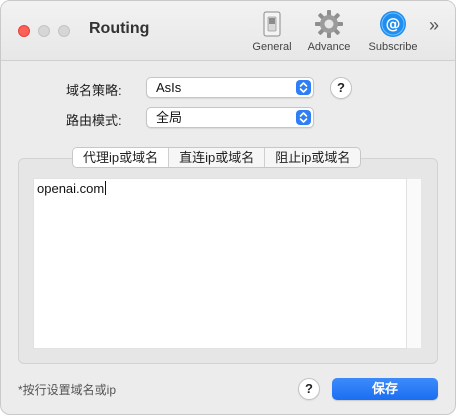 This screenshot has height=415, width=456. Describe the element at coordinates (94, 120) in the screenshot. I see `routing-mode-label: 路由模式:` at that location.